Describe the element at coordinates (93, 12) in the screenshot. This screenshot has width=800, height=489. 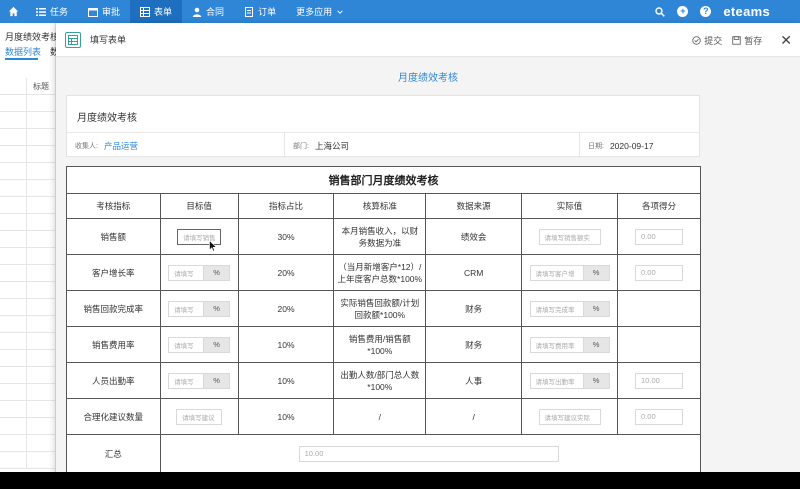
I see `calendar-icon` at that location.